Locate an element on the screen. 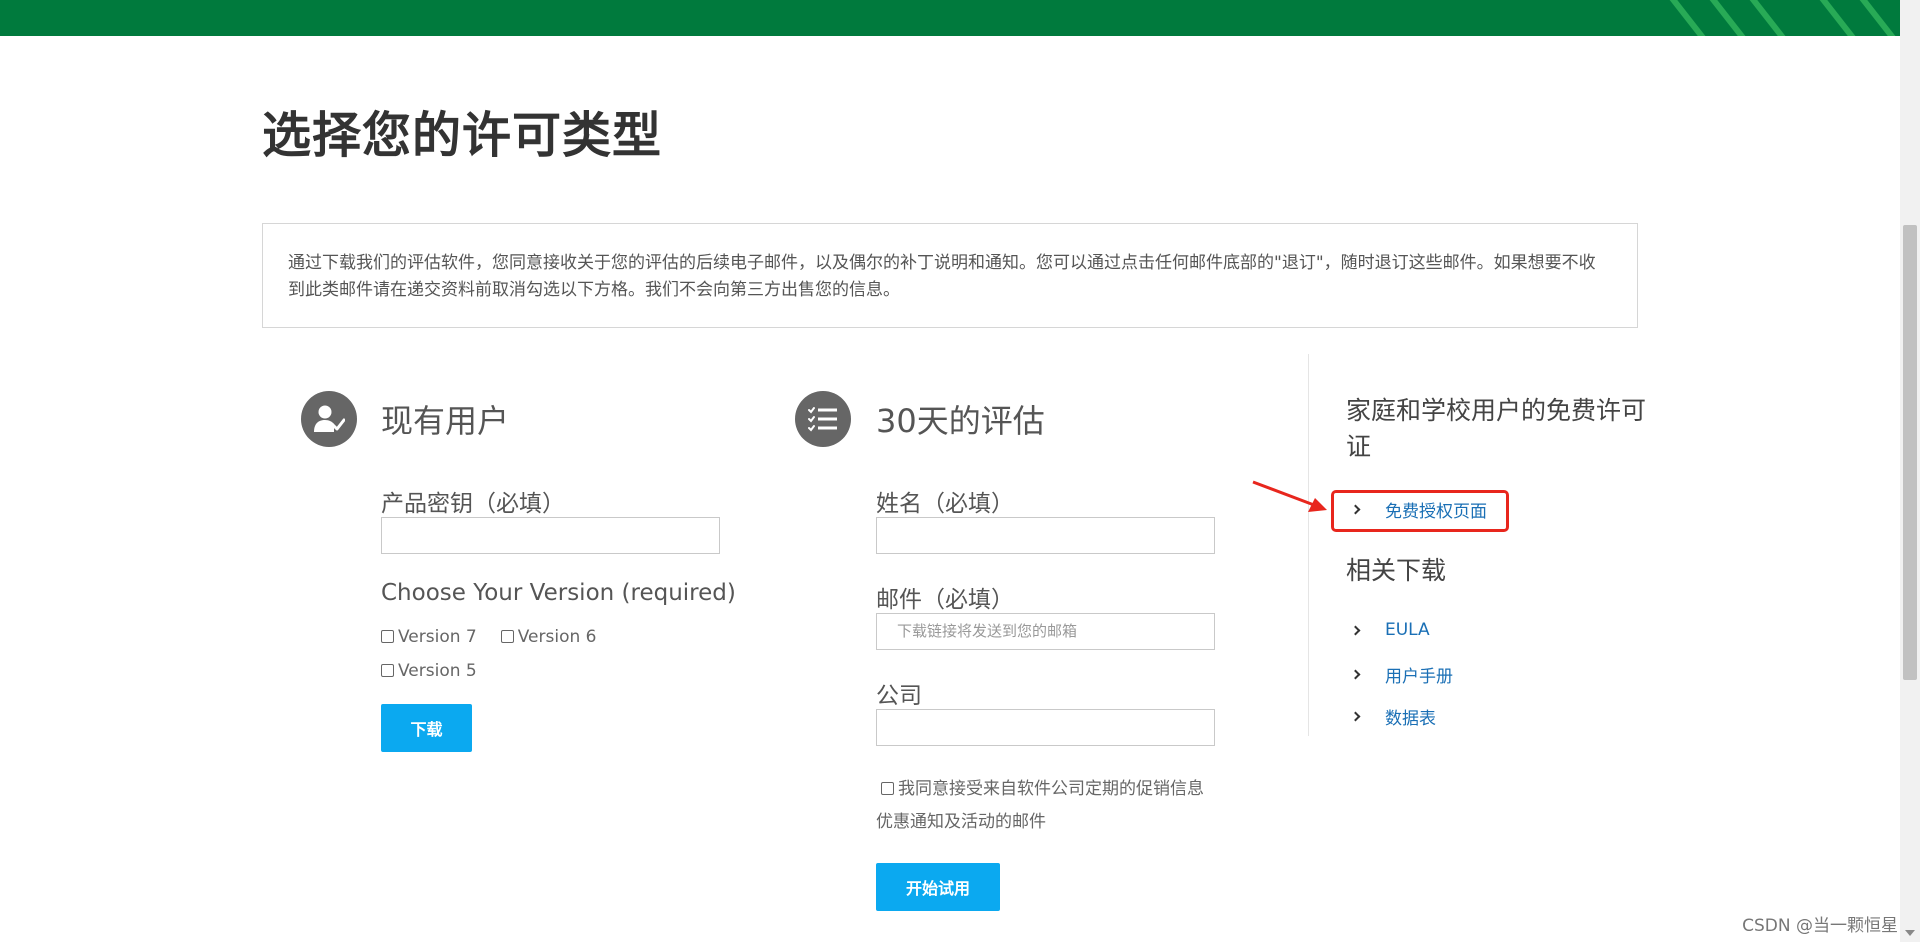  related-downloads-heading: 相关下载 is located at coordinates (1396, 570).